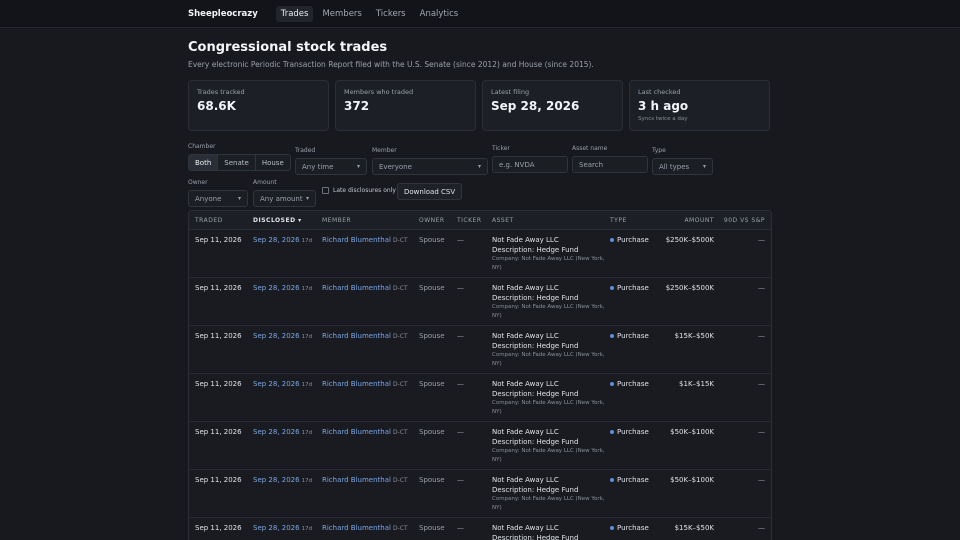 The height and width of the screenshot is (540, 960). What do you see at coordinates (674, 166) in the screenshot?
I see `type-value: All types` at bounding box center [674, 166].